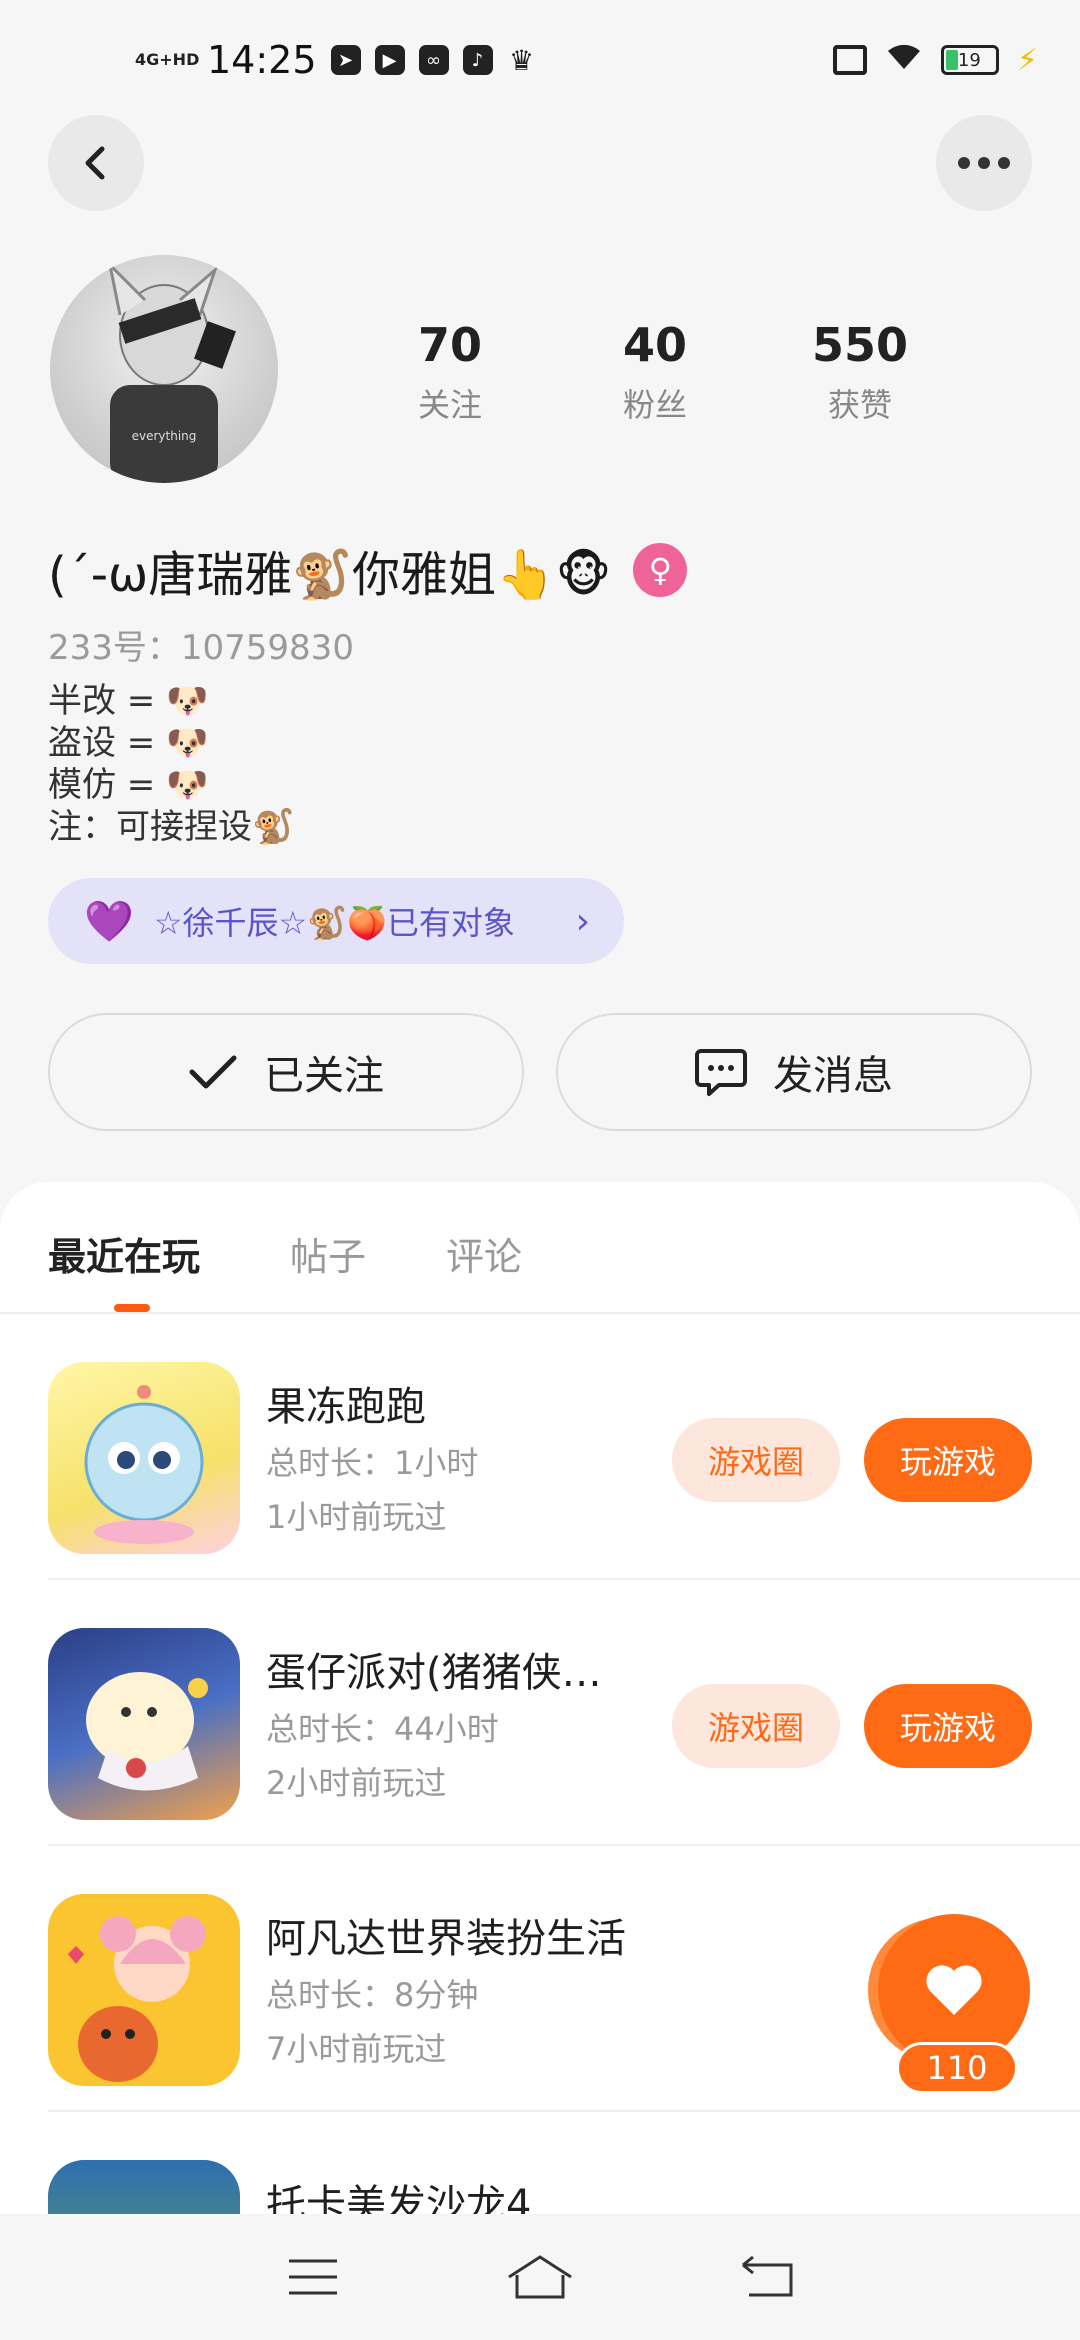 Image resolution: width=1080 pixels, height=2340 pixels. What do you see at coordinates (328, 1253) in the screenshot?
I see `tab-posts: 帖子` at bounding box center [328, 1253].